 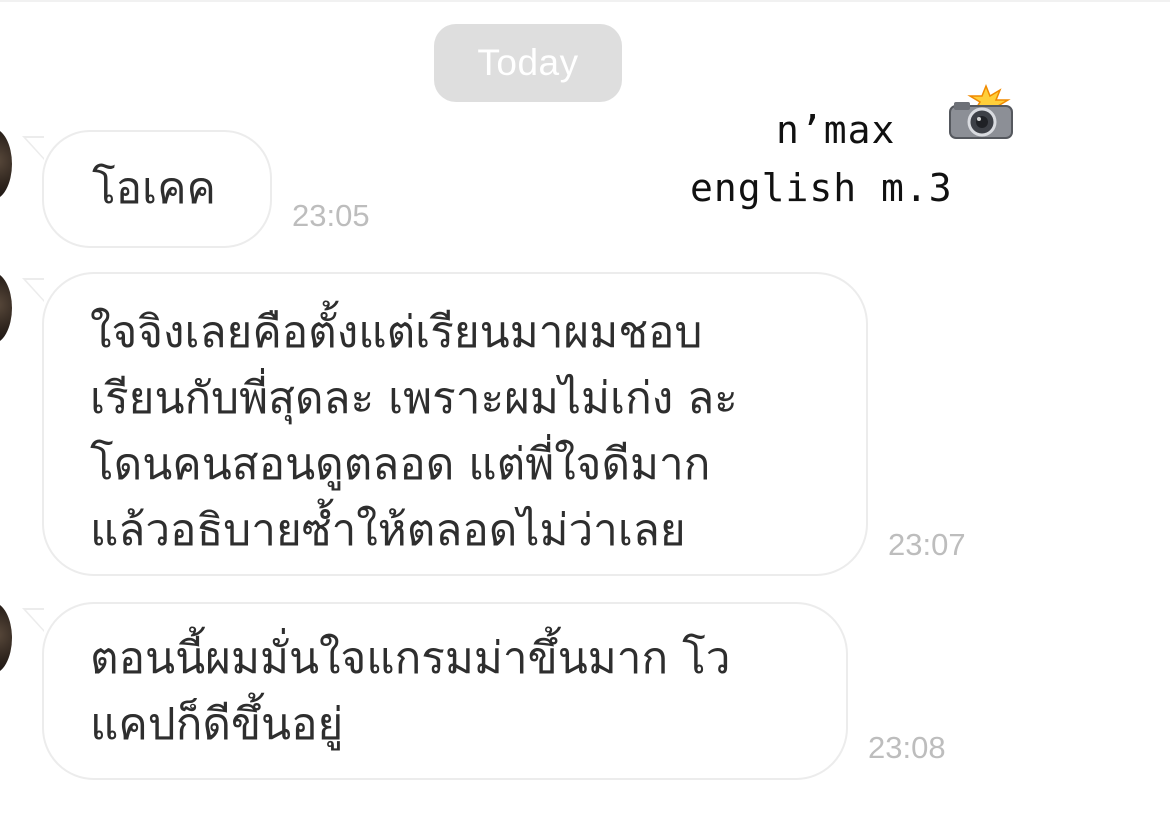 I want to click on caption-line-2: english m.3, so click(x=821, y=188).